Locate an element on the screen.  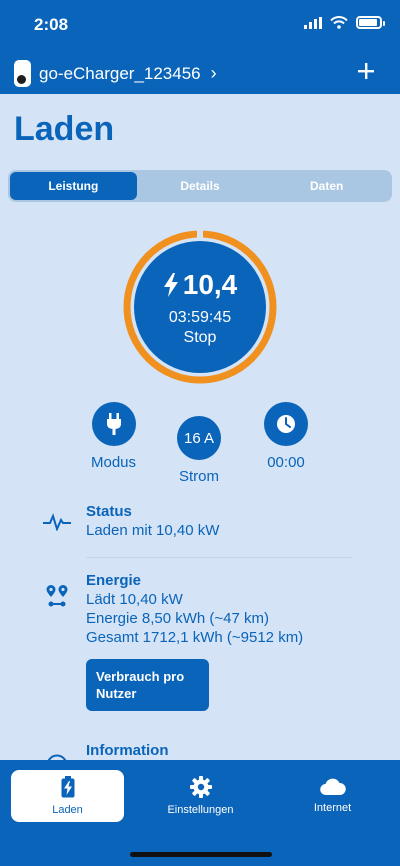
status-text: Laden mit 10,40 kW is located at coordinates (153, 530).